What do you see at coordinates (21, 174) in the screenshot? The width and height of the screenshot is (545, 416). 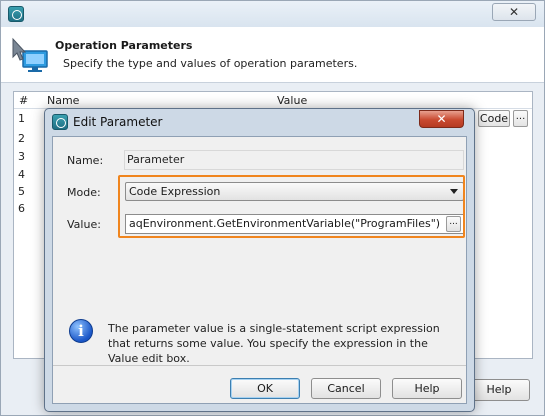 I see `table-row: 4` at bounding box center [21, 174].